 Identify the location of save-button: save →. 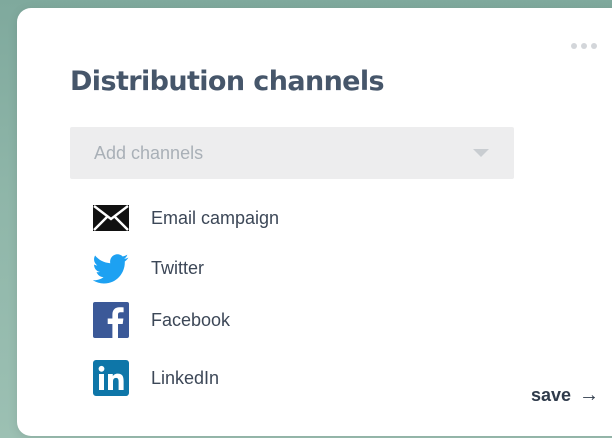
(565, 395).